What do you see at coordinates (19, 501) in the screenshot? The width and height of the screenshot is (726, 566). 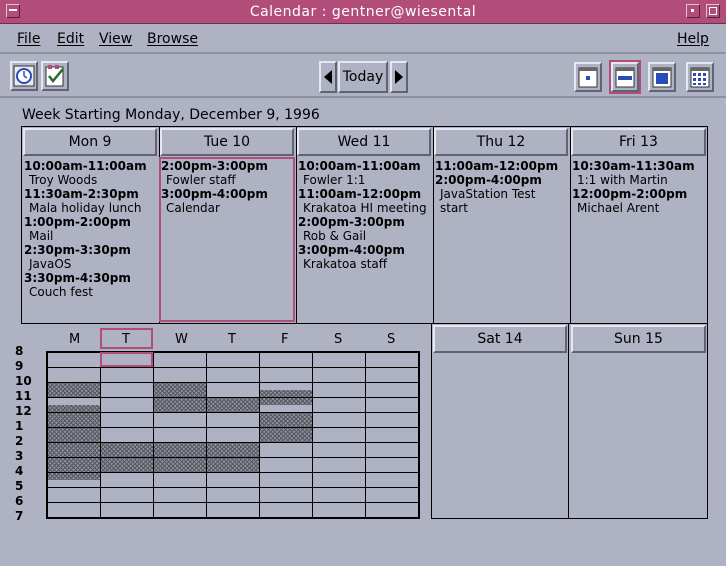 I see `mini-hour-label: 6` at bounding box center [19, 501].